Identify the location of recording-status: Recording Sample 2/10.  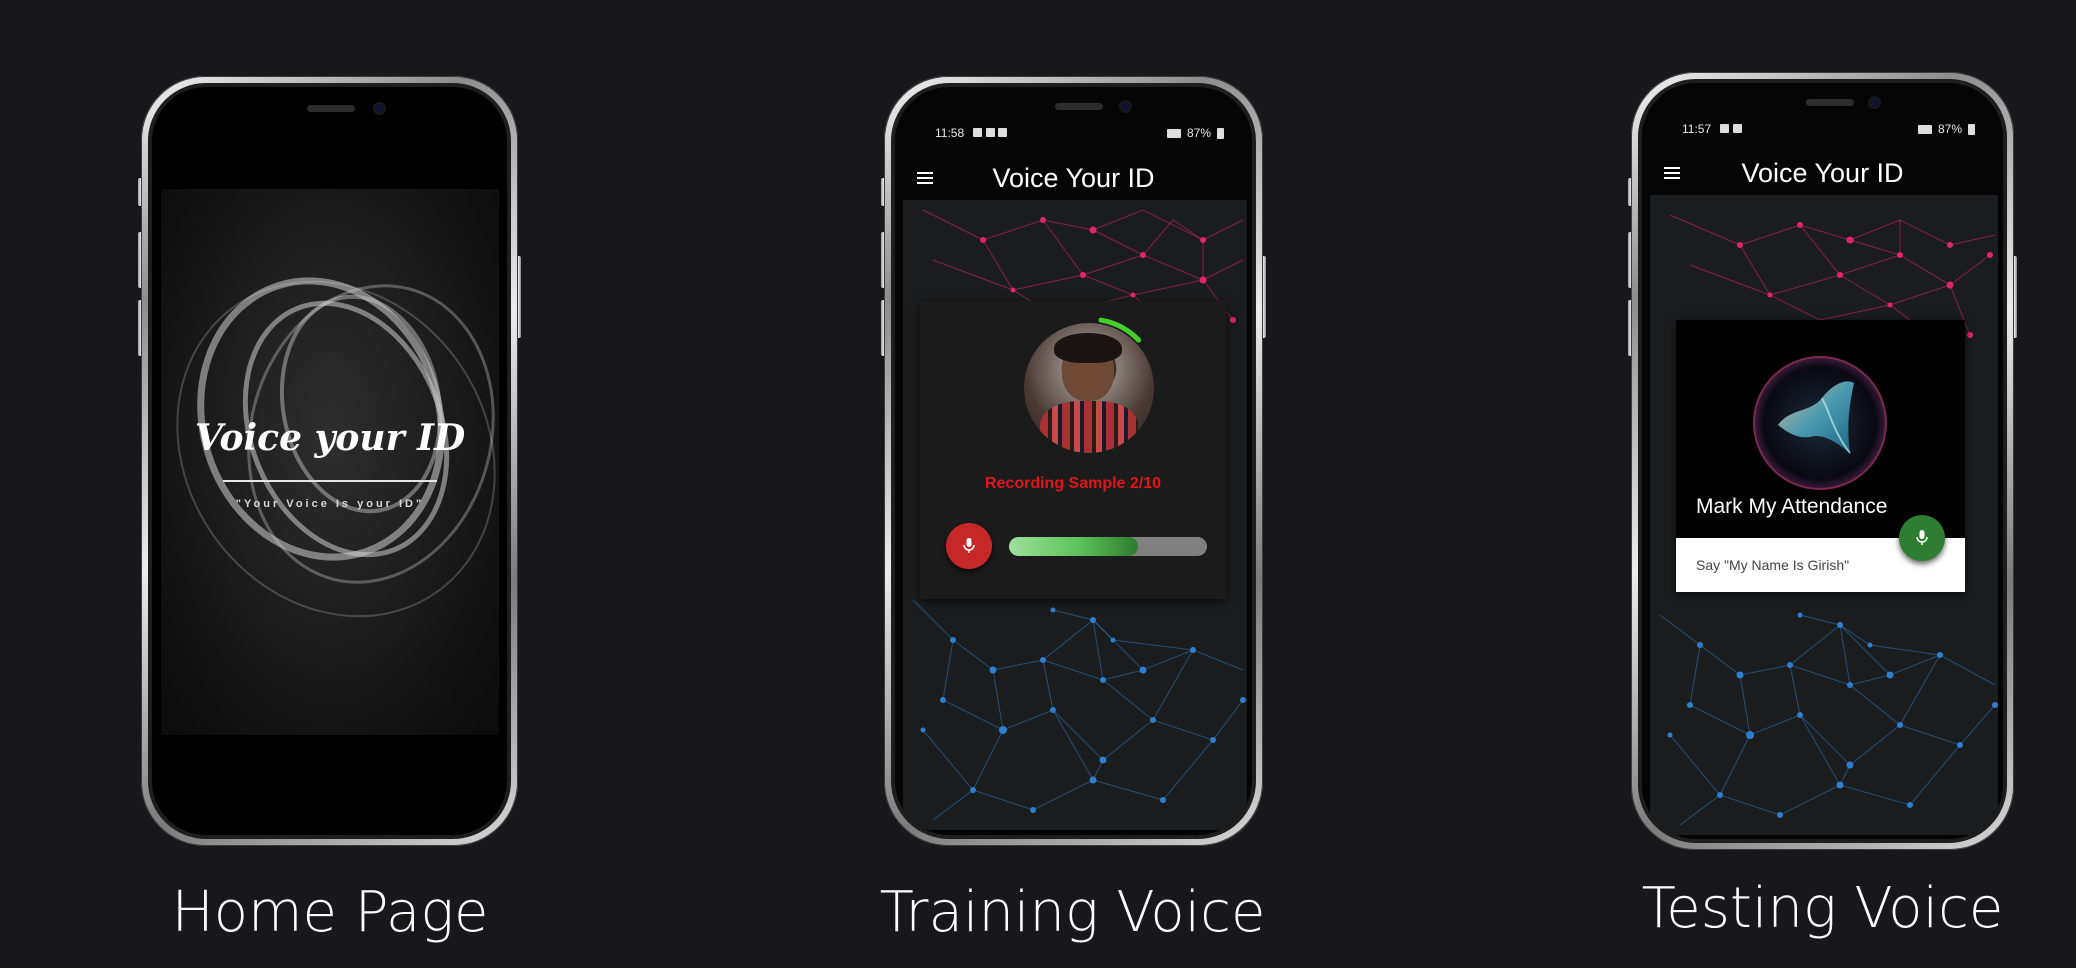
(1073, 483).